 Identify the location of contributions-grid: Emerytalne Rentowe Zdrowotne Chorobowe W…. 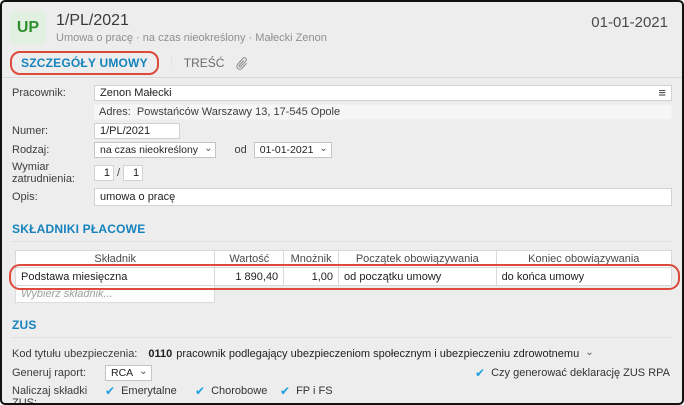
(218, 393).